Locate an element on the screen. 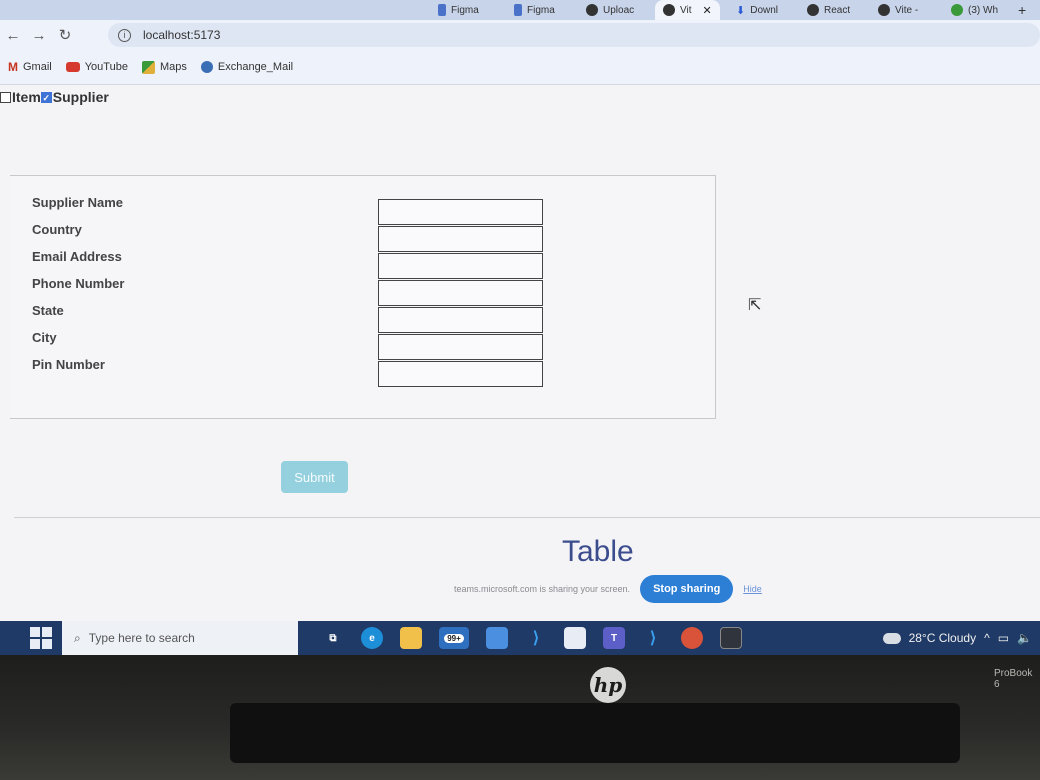 This screenshot has height=780, width=1040. reload-icon: ↻ is located at coordinates (65, 35).